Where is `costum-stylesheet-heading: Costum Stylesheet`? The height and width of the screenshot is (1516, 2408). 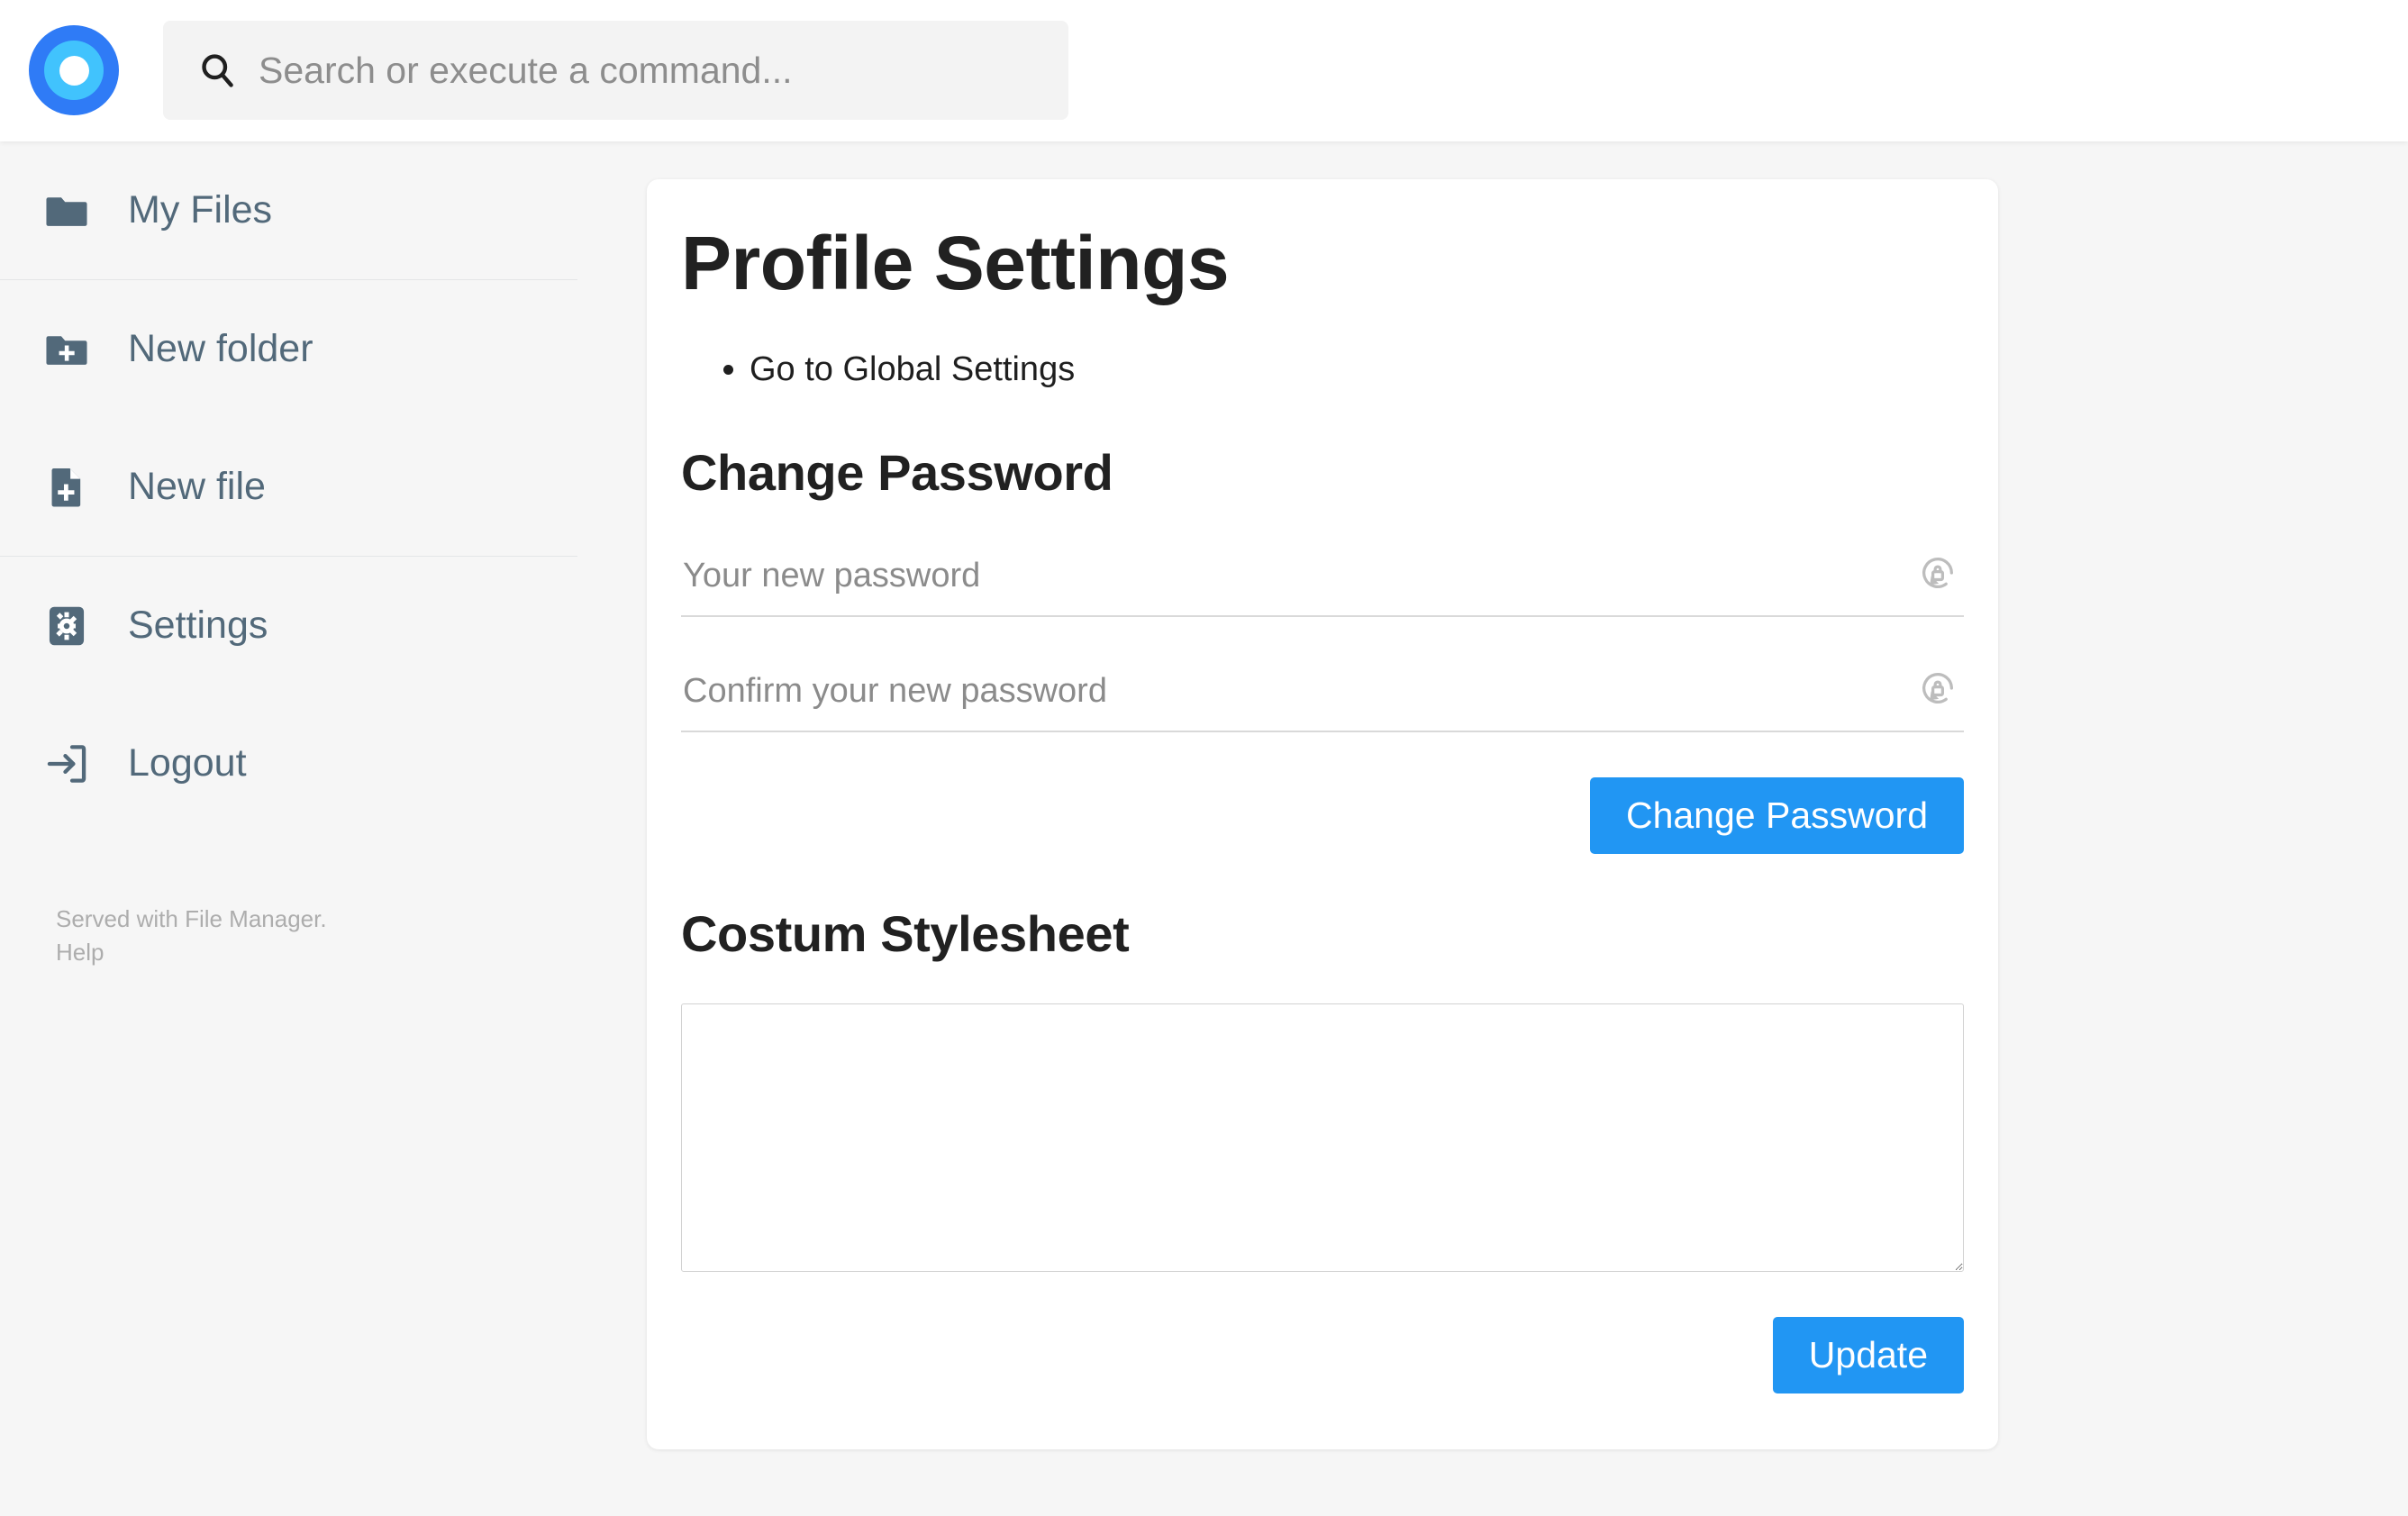 costum-stylesheet-heading: Costum Stylesheet is located at coordinates (906, 933).